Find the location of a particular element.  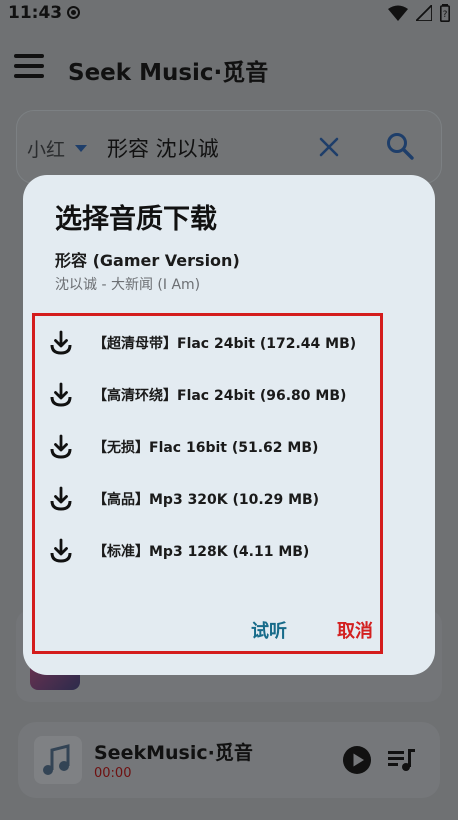

quality-option-high: 【高品】Mp3 320K (10.29 MB) is located at coordinates (207, 498).